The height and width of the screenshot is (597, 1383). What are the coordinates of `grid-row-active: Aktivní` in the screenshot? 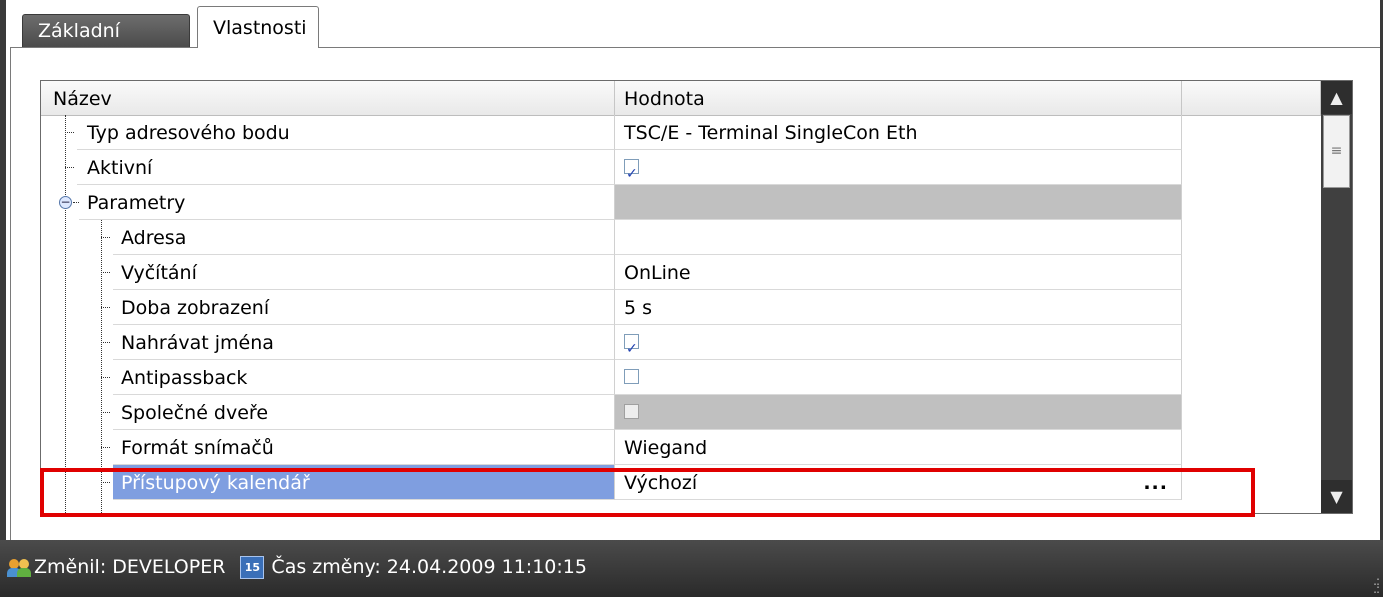 It's located at (681, 171).